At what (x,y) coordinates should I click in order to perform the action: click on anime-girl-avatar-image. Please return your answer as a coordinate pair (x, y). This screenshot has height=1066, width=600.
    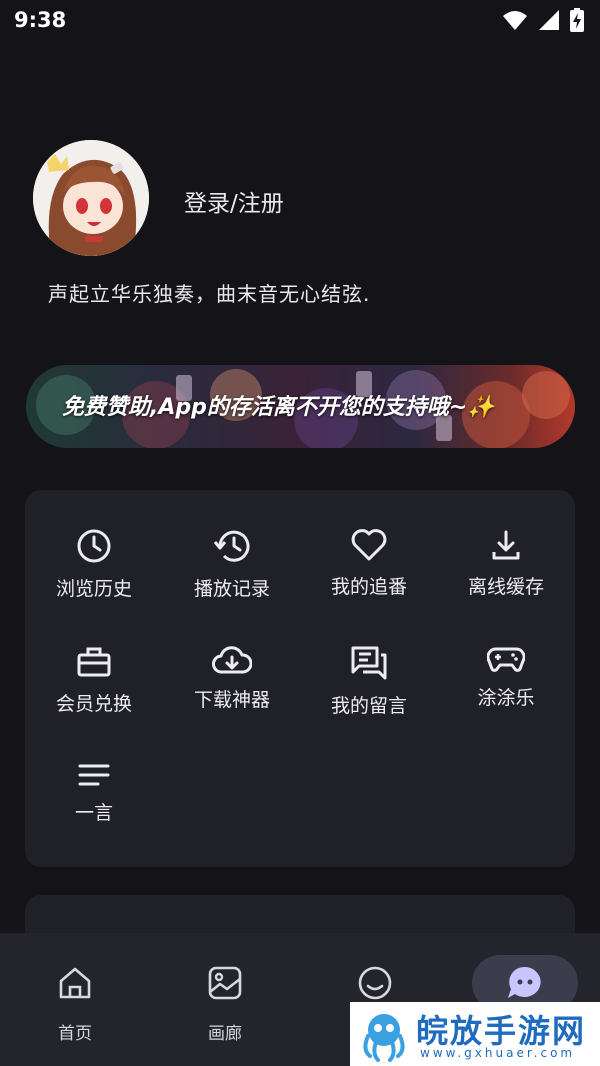
    Looking at the image, I should click on (91, 198).